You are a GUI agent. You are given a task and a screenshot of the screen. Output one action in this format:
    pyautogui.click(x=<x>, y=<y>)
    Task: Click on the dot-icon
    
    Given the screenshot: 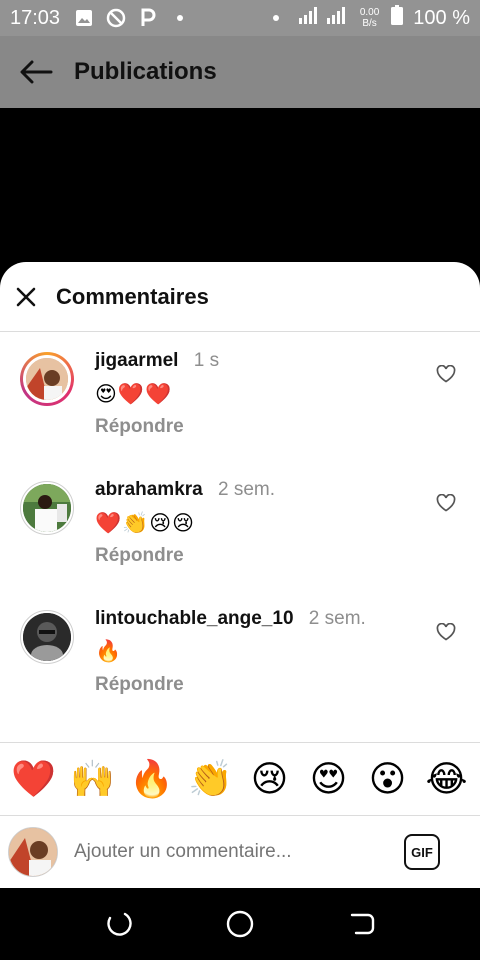 What is the action you would take?
    pyautogui.click(x=180, y=18)
    